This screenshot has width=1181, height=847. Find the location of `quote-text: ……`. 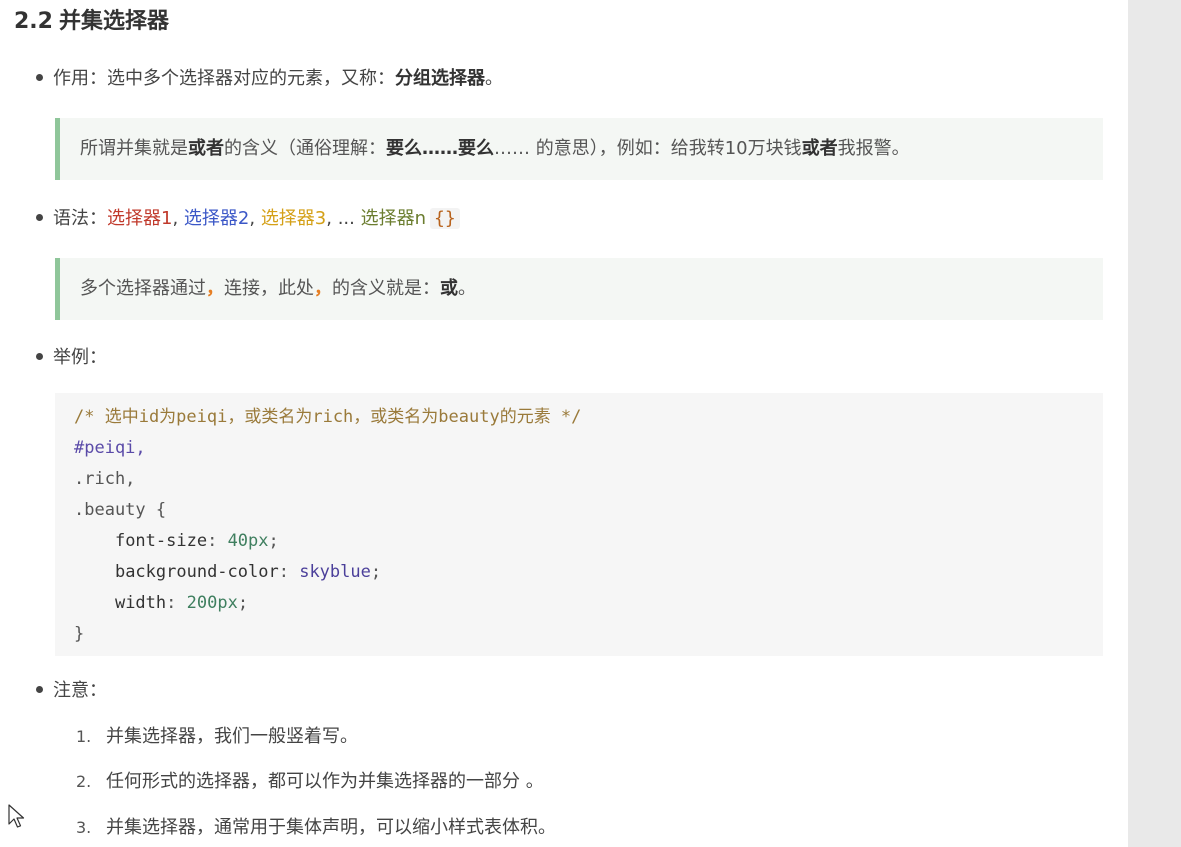

quote-text: …… is located at coordinates (440, 148).